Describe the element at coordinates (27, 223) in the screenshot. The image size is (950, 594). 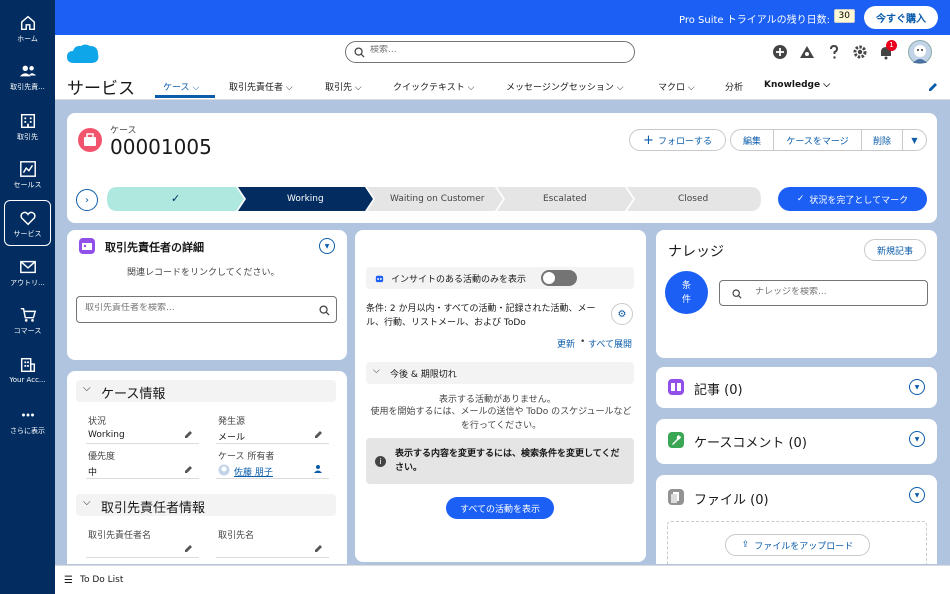
I see `rail-item-service: サービス` at that location.